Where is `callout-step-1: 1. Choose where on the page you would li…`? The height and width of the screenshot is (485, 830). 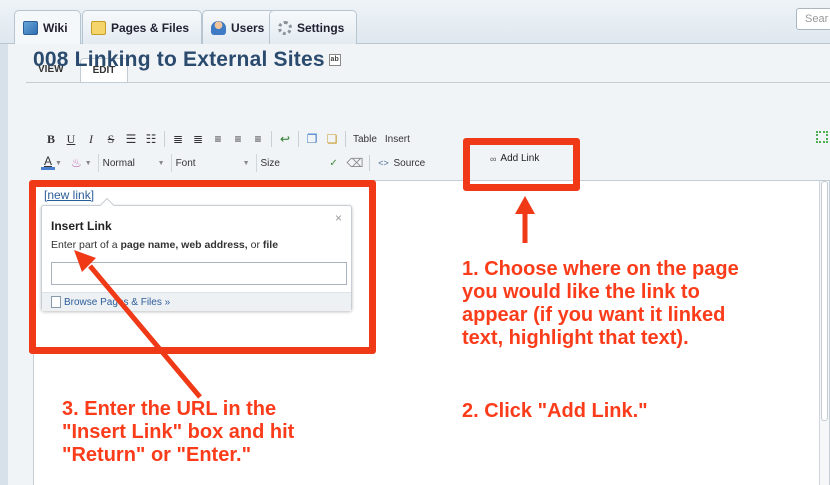 callout-step-1: 1. Choose where on the page you would li… is located at coordinates (600, 303).